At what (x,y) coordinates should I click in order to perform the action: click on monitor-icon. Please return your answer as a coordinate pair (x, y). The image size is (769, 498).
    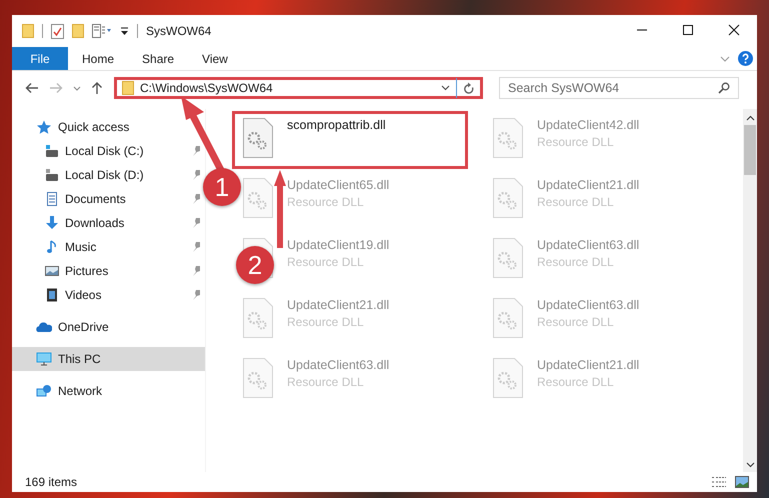
    Looking at the image, I should click on (44, 359).